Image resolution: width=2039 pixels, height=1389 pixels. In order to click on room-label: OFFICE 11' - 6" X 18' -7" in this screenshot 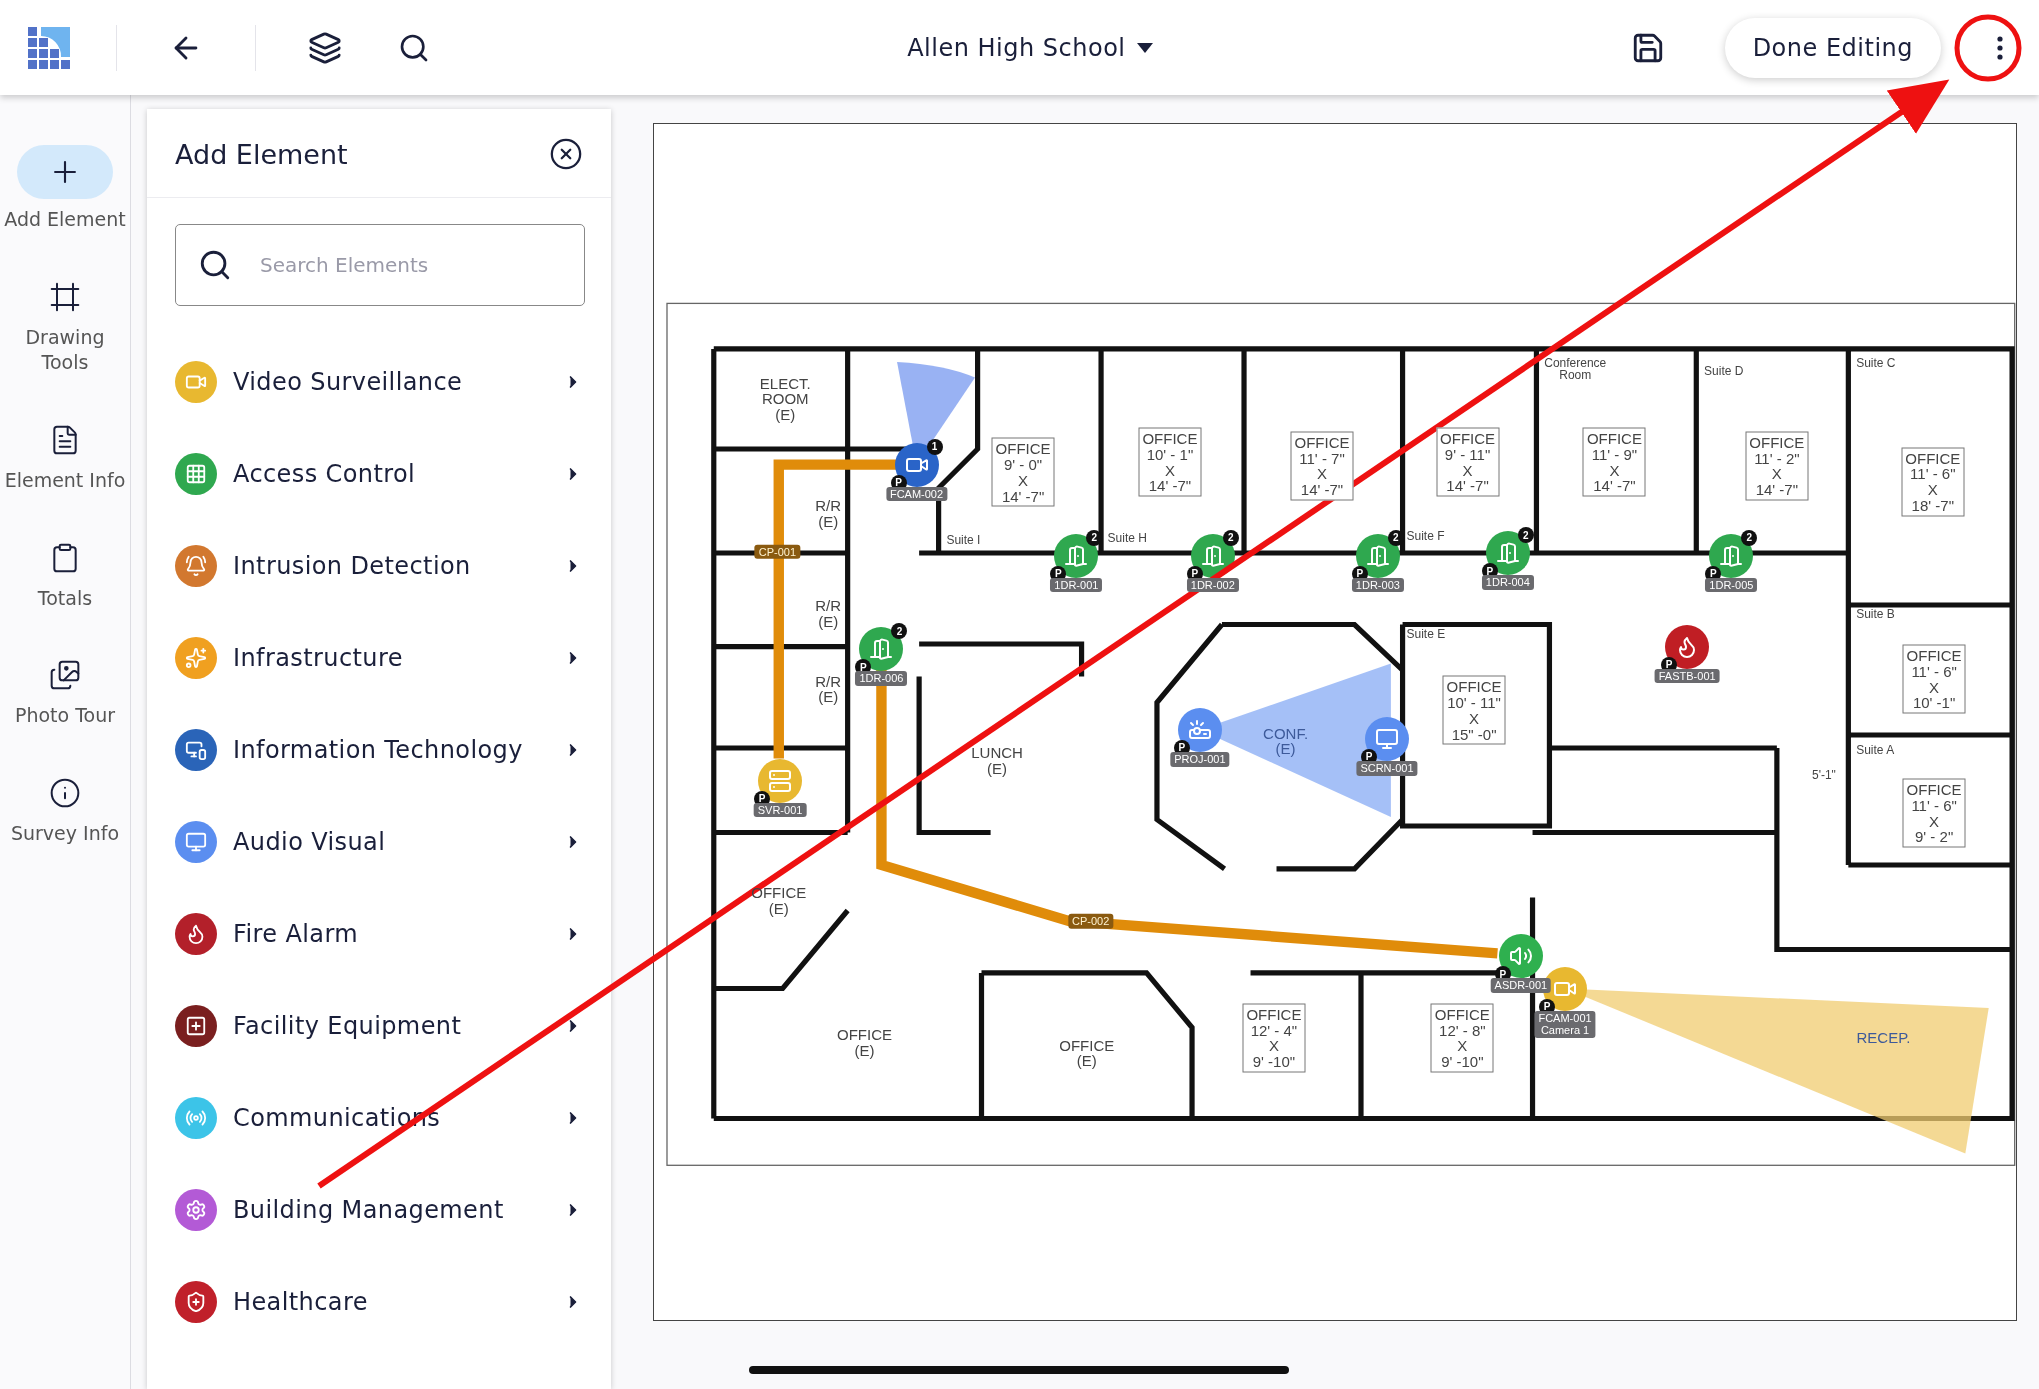, I will do `click(1933, 481)`.